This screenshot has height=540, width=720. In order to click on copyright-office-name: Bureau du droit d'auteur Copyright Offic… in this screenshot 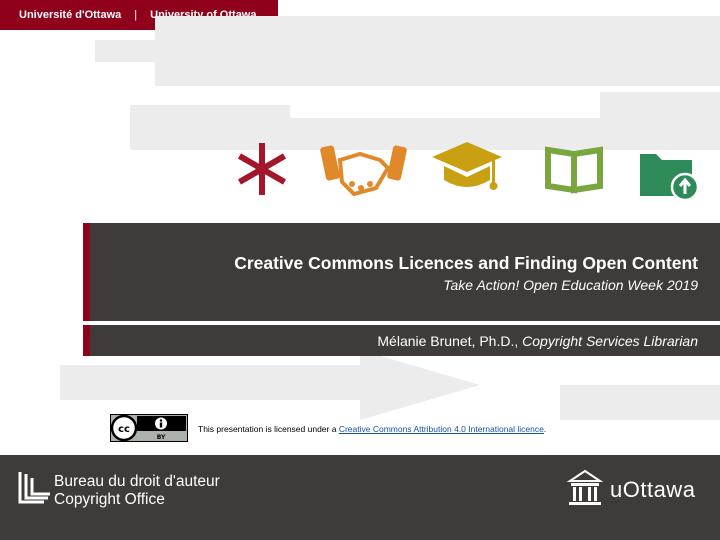, I will do `click(137, 491)`.